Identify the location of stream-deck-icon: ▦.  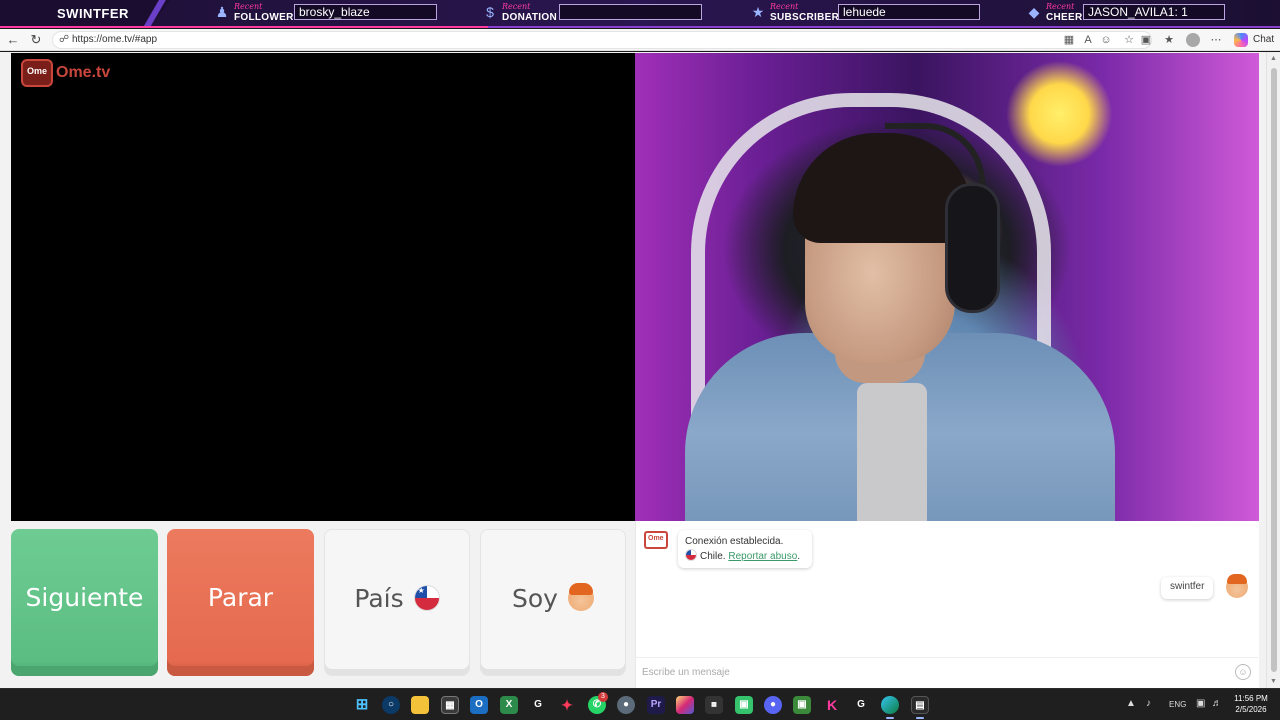
(714, 705).